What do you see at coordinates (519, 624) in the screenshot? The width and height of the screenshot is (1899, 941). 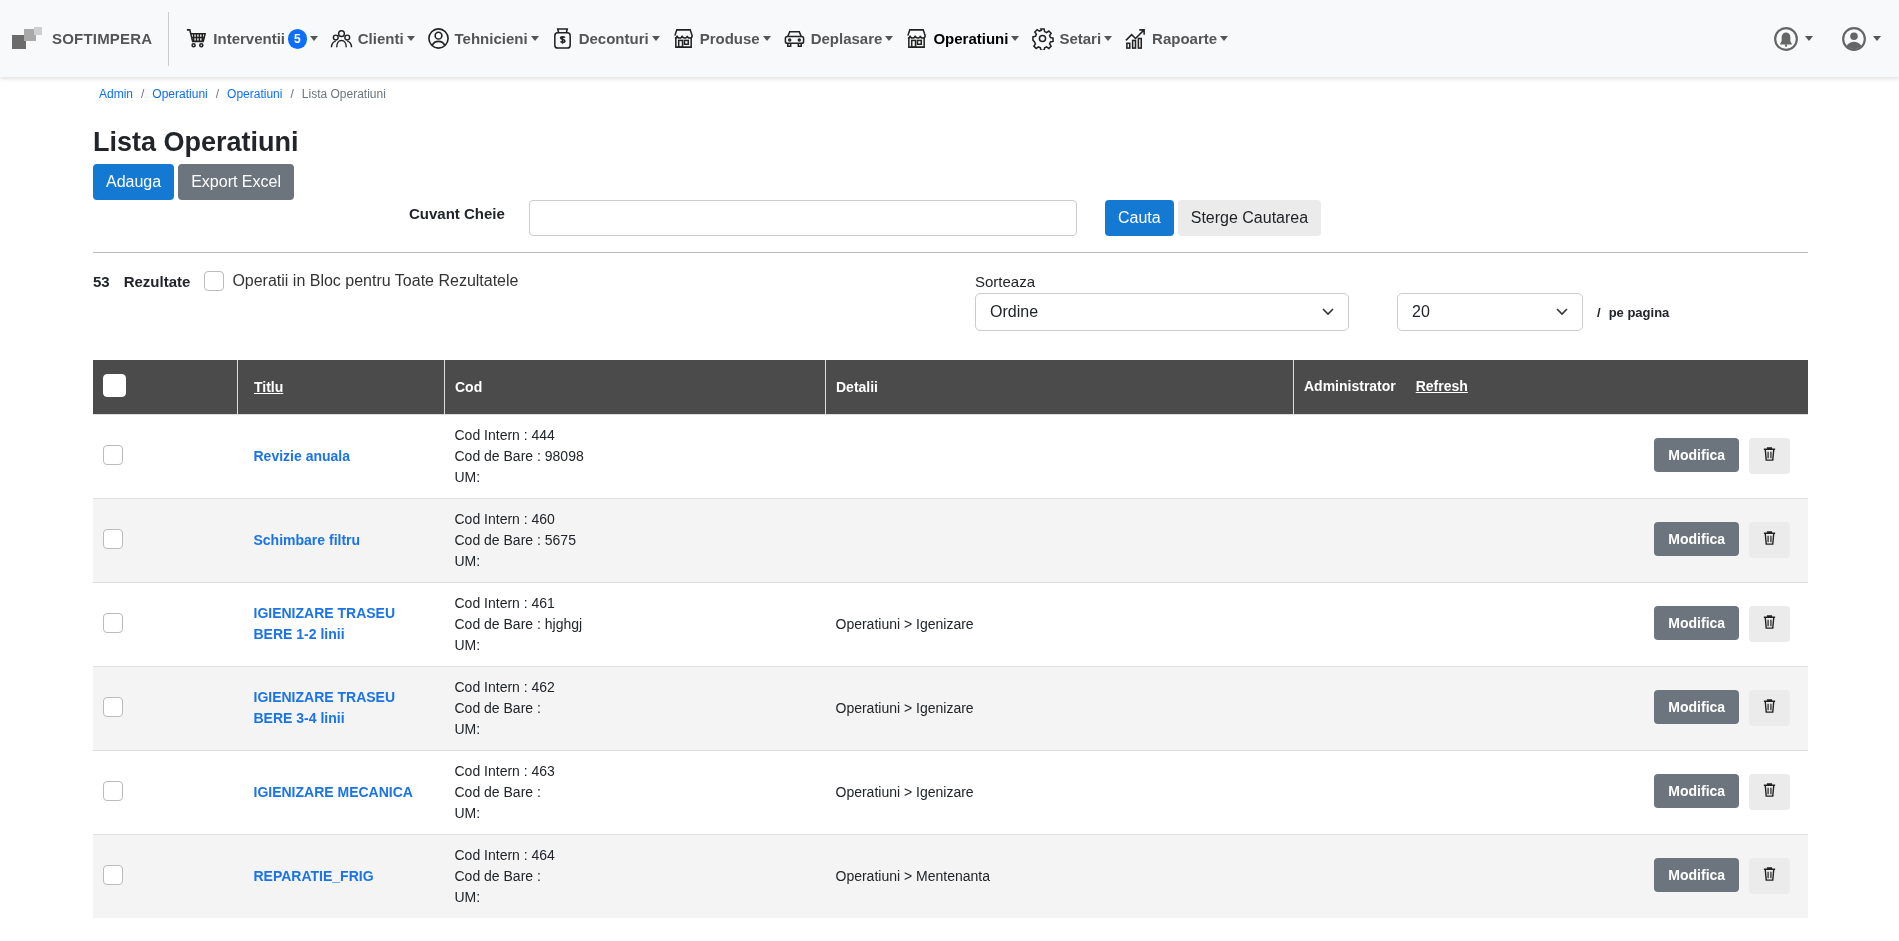 I see `code-line: Cod de Bare : hjghgj` at bounding box center [519, 624].